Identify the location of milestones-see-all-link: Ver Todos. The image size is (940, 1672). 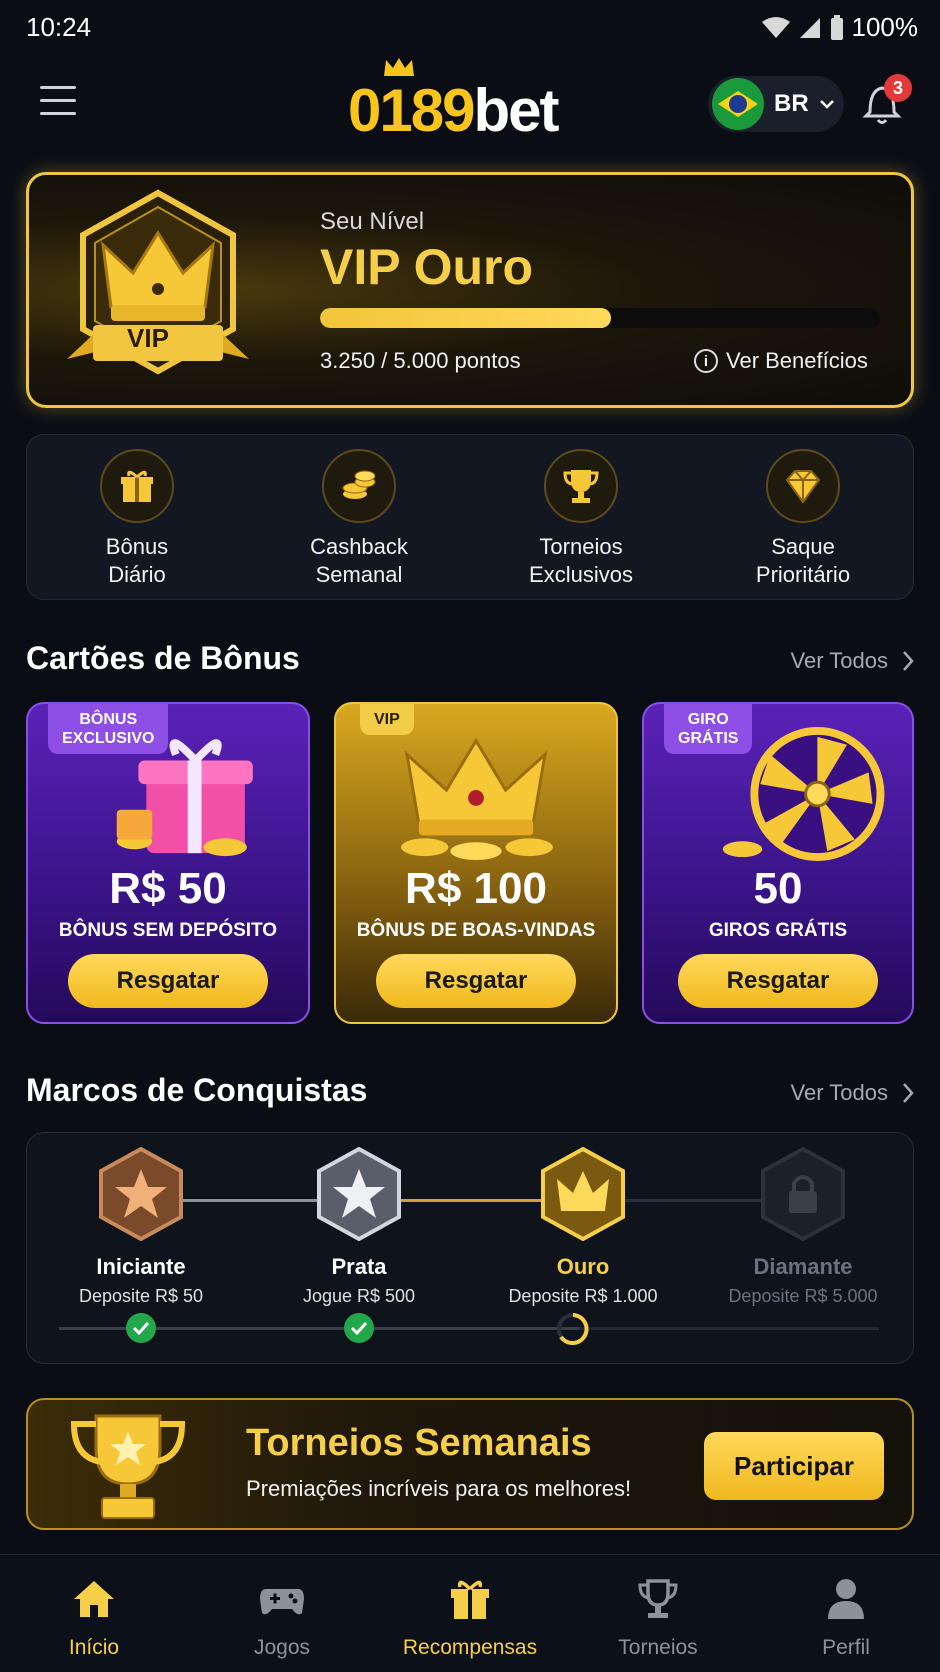
(852, 1093).